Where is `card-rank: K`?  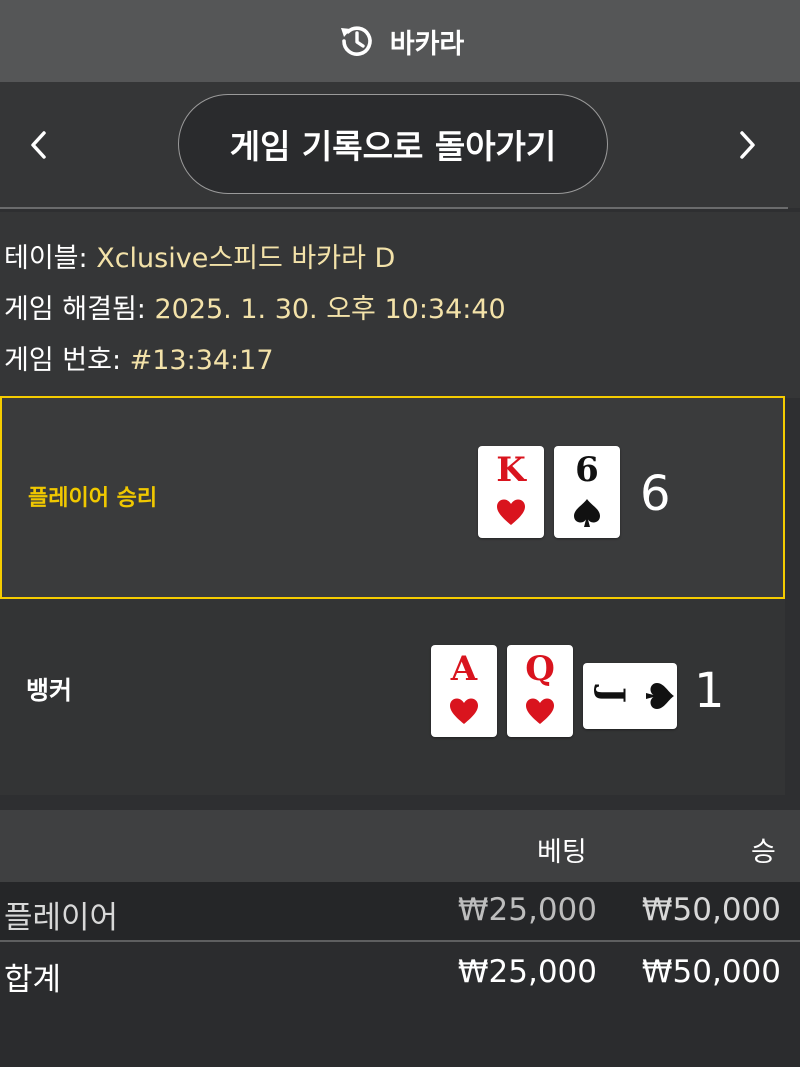
card-rank: K is located at coordinates (511, 470).